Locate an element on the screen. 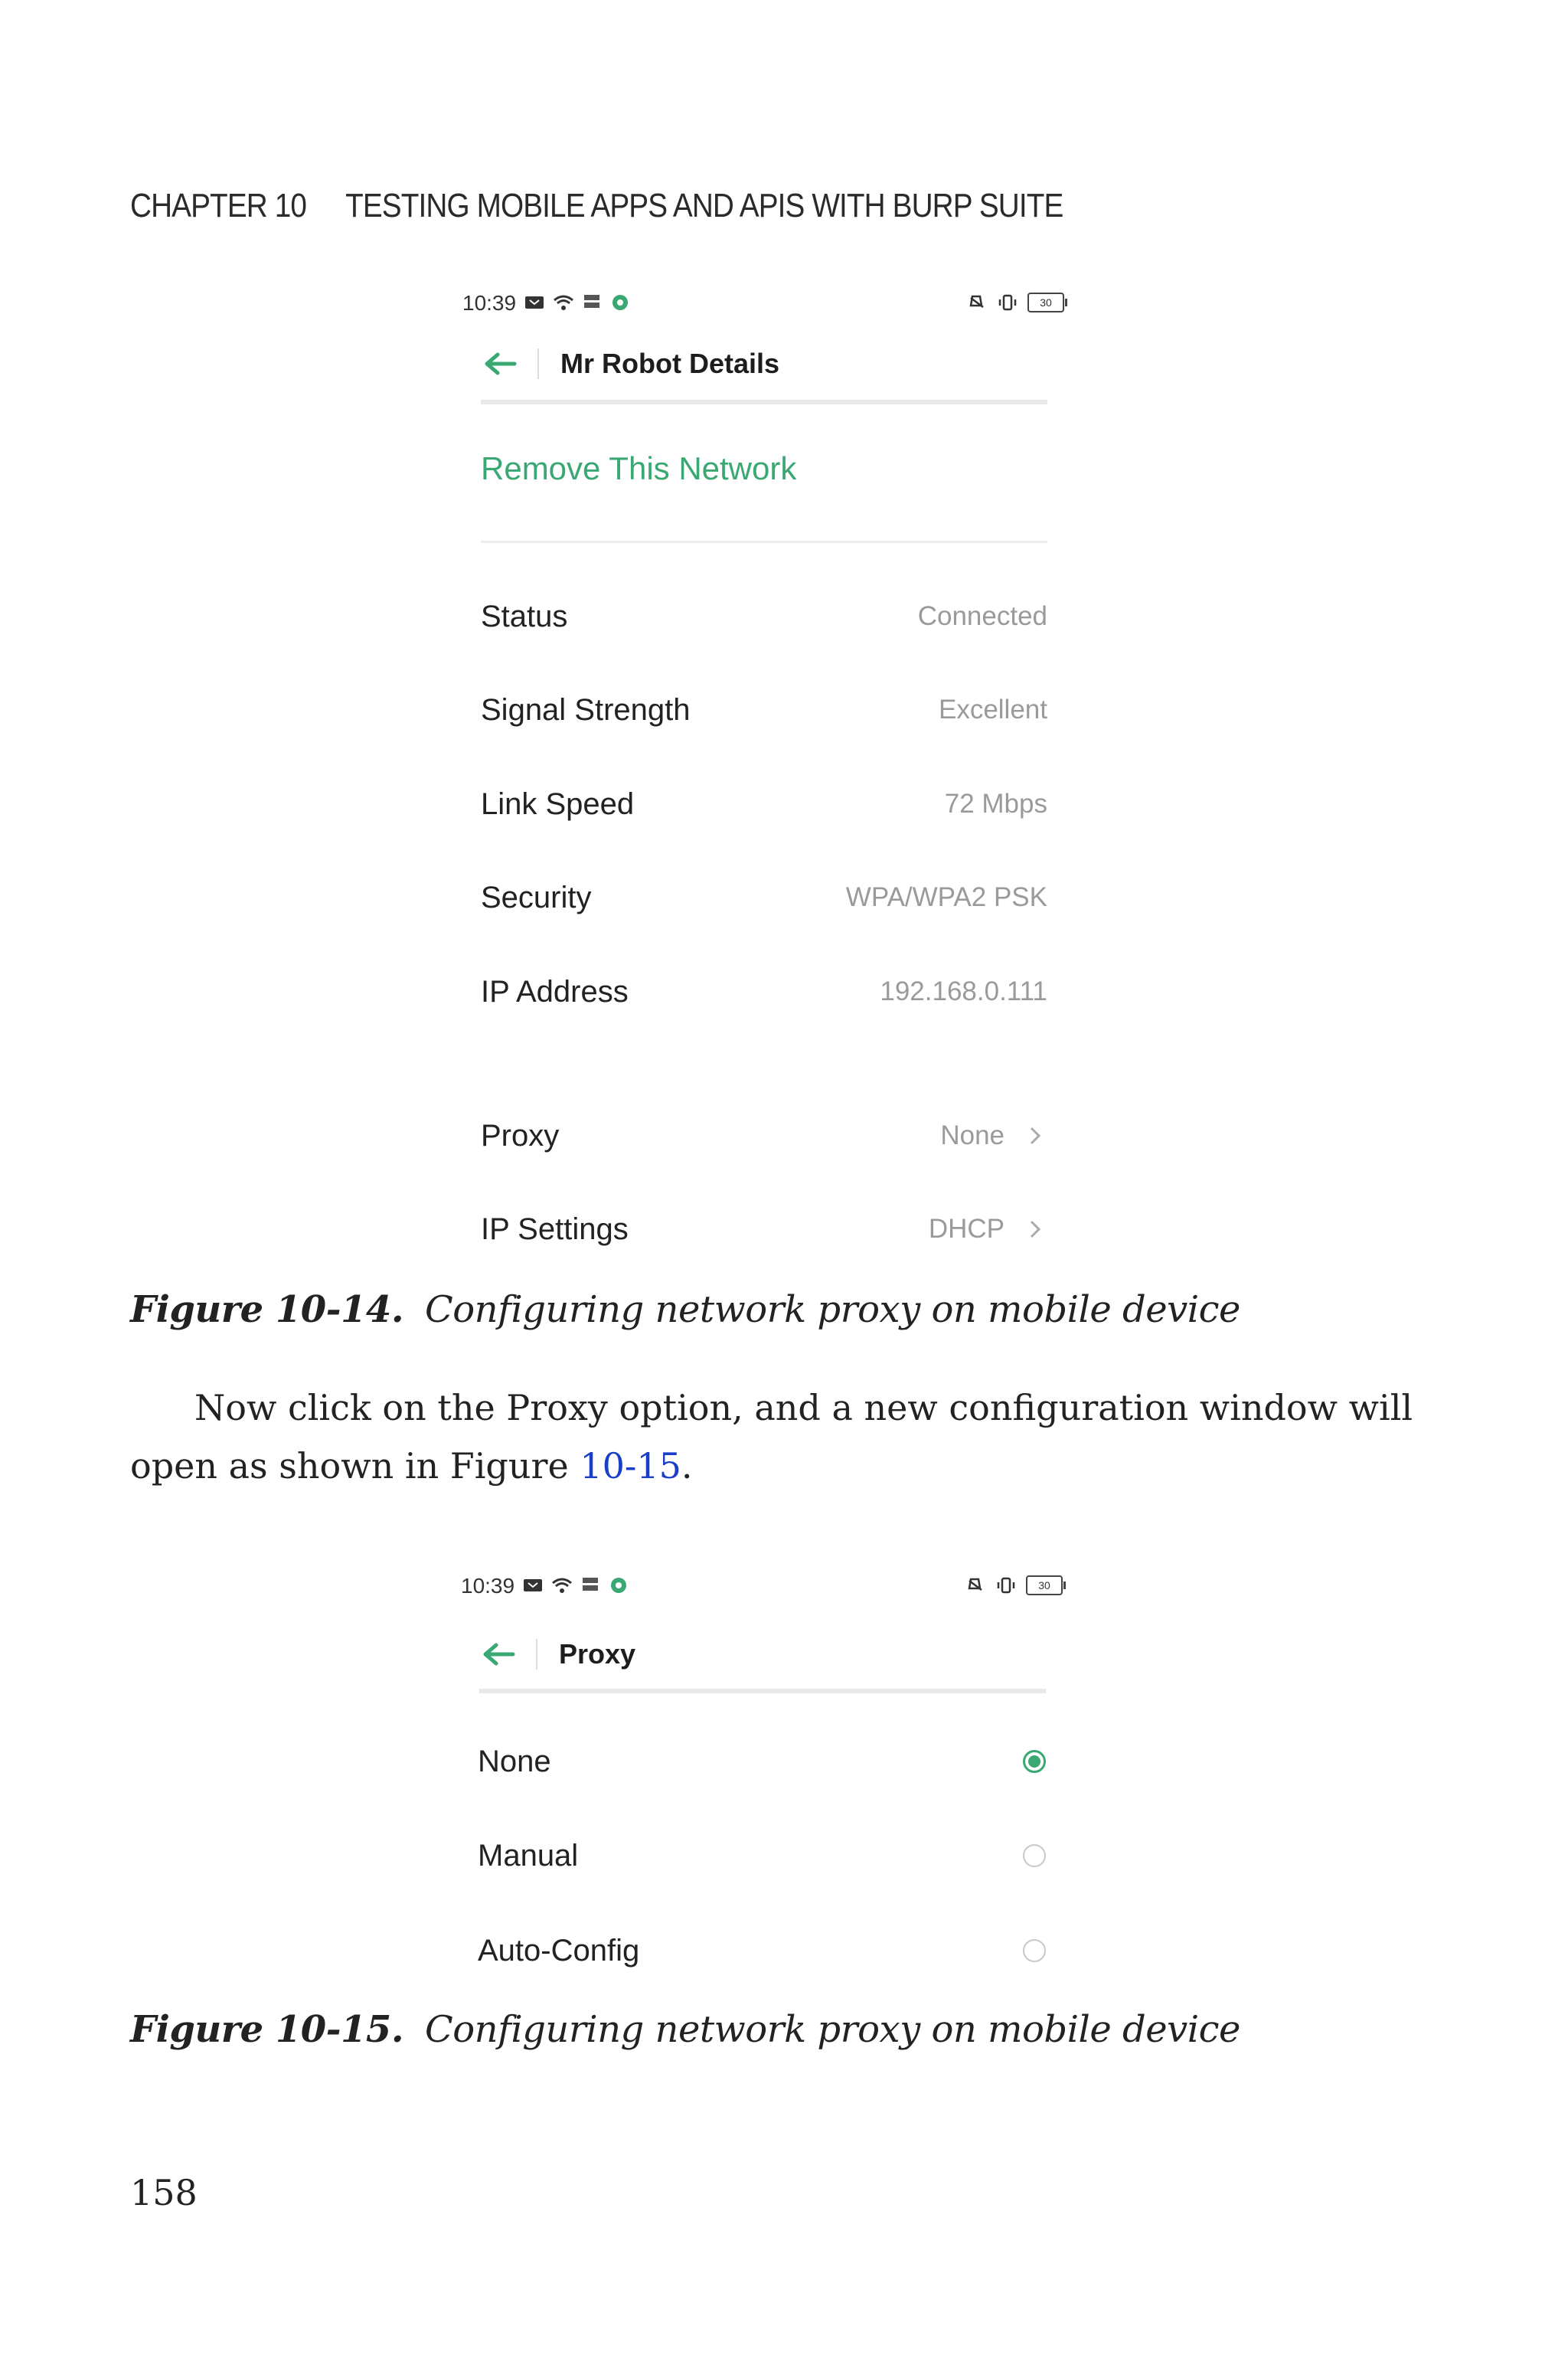 This screenshot has height=2378, width=1568. title-bar: Mr Robot Details is located at coordinates (772, 364).